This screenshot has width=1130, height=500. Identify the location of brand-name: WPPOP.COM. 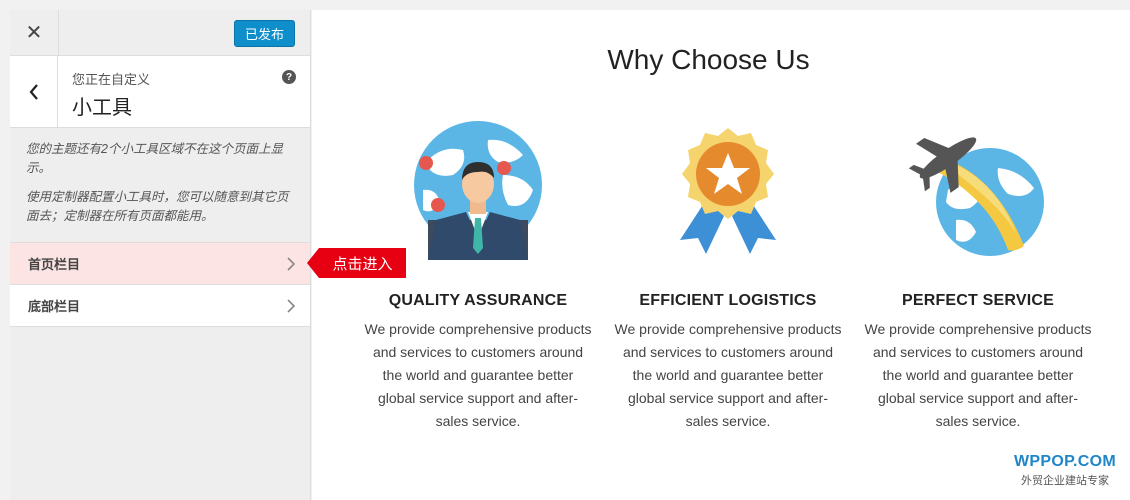
(1065, 461).